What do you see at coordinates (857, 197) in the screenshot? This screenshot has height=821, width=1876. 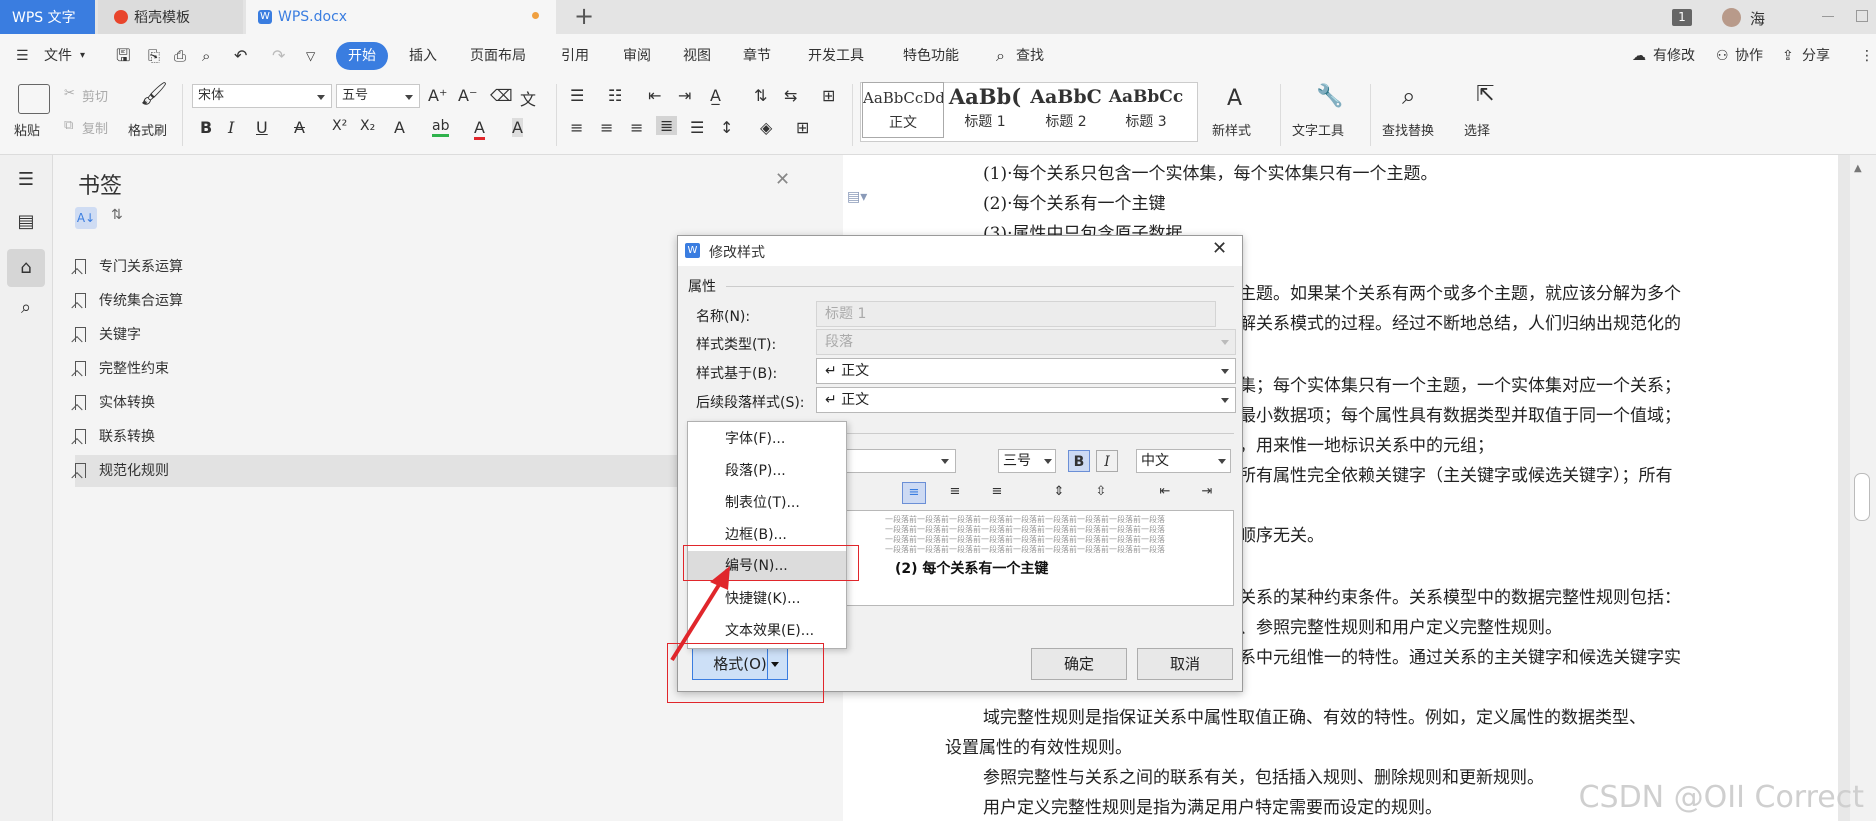 I see `doc-map-icon: ▤▾` at bounding box center [857, 197].